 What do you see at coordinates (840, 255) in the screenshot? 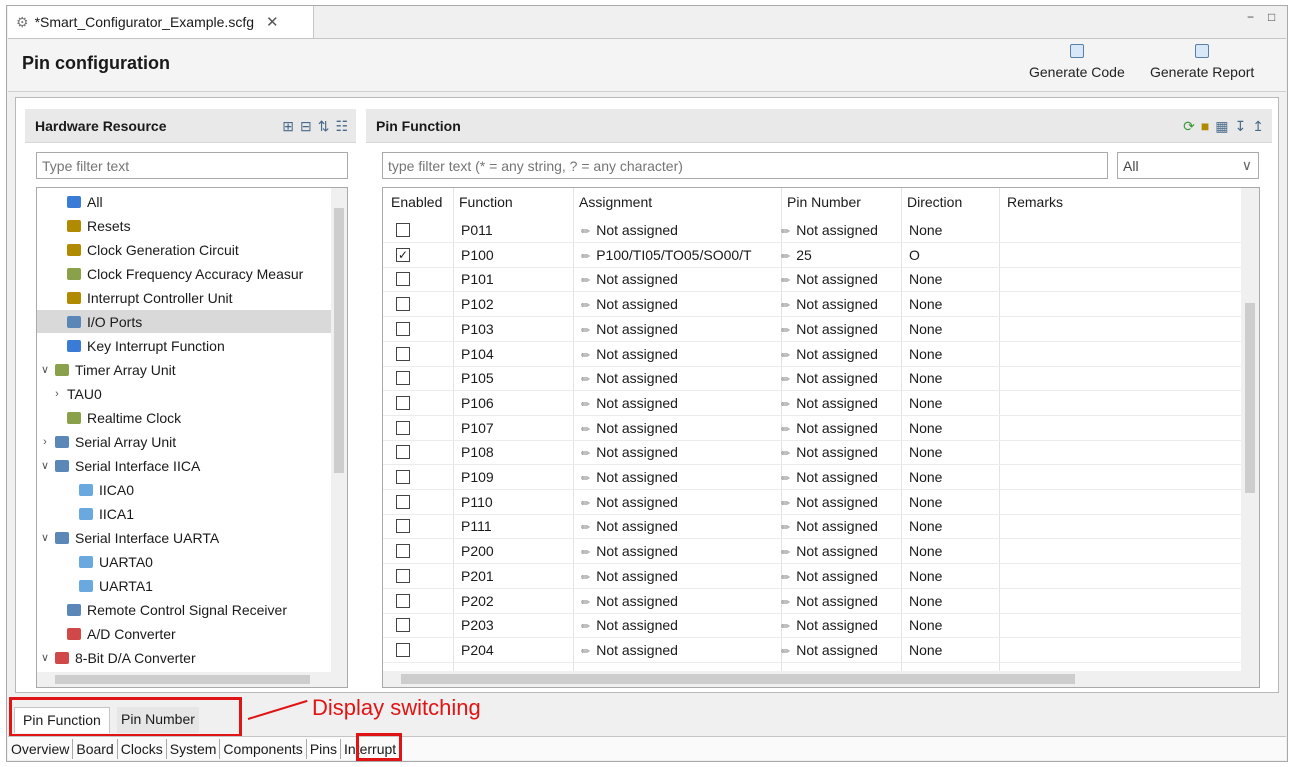
I see `pin-number-cell: ✏ 25` at bounding box center [840, 255].